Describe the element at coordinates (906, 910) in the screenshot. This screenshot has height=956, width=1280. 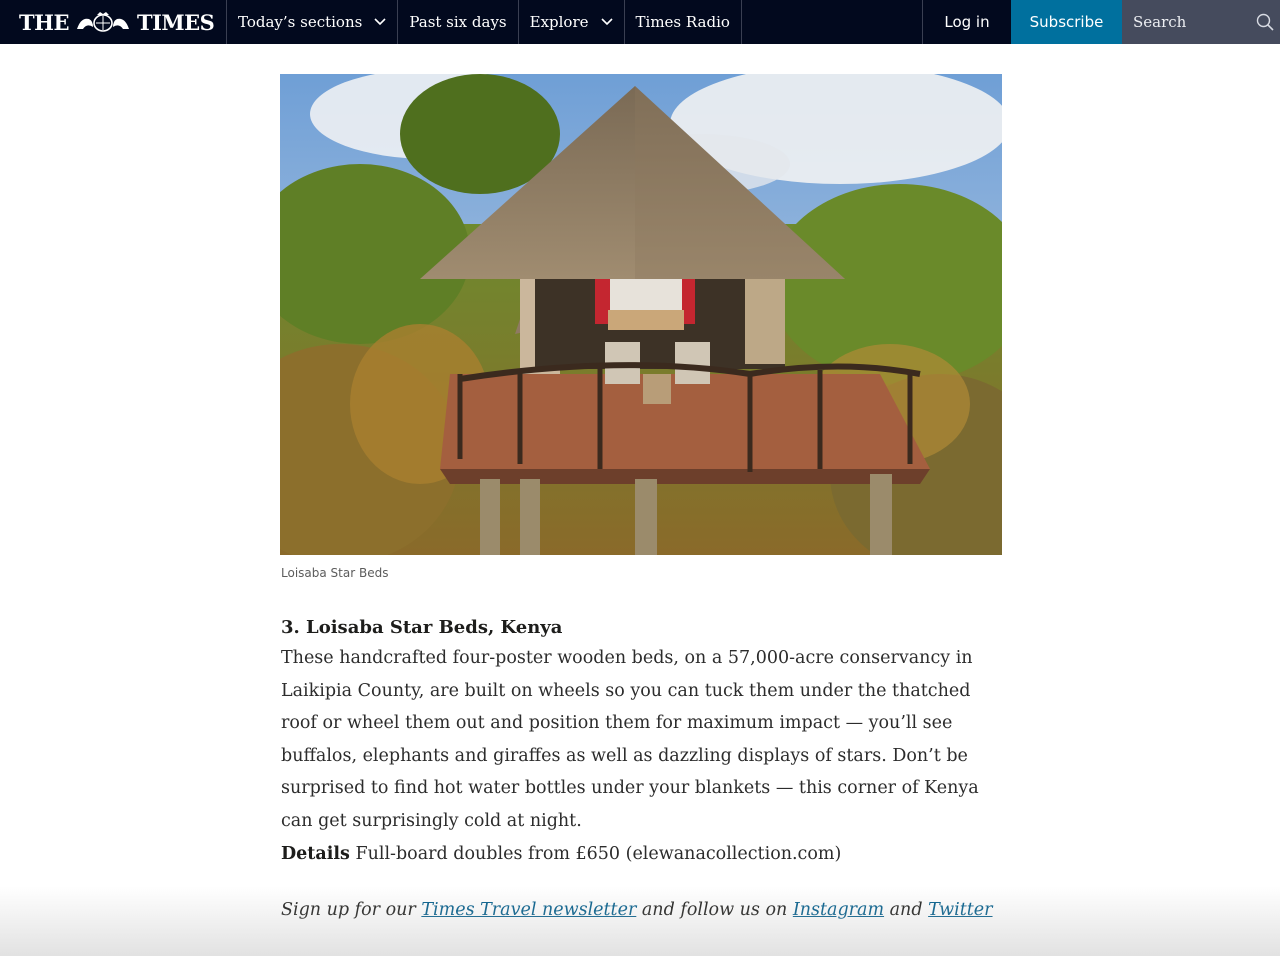
I see `signup-and: and` at that location.